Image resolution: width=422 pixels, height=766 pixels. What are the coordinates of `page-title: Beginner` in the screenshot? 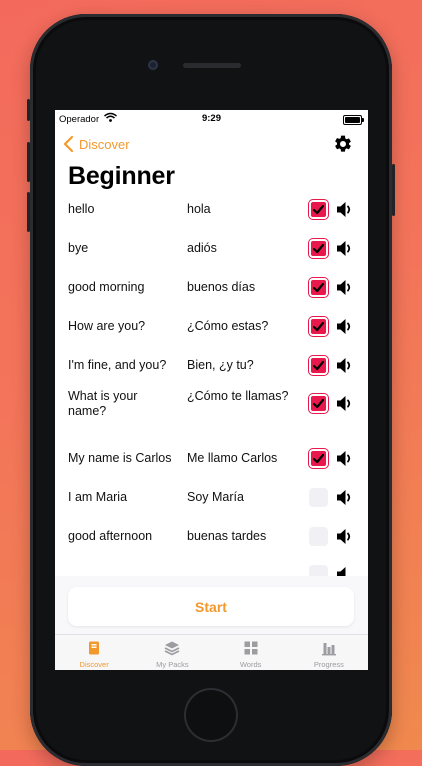 It's located at (121, 176).